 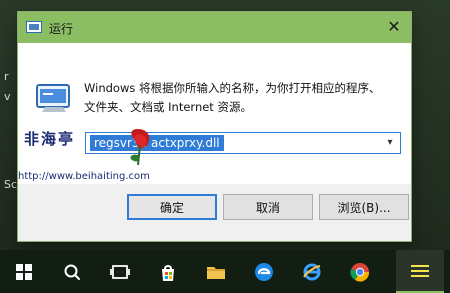 I want to click on cancel-button-label: 取消, so click(x=267, y=207).